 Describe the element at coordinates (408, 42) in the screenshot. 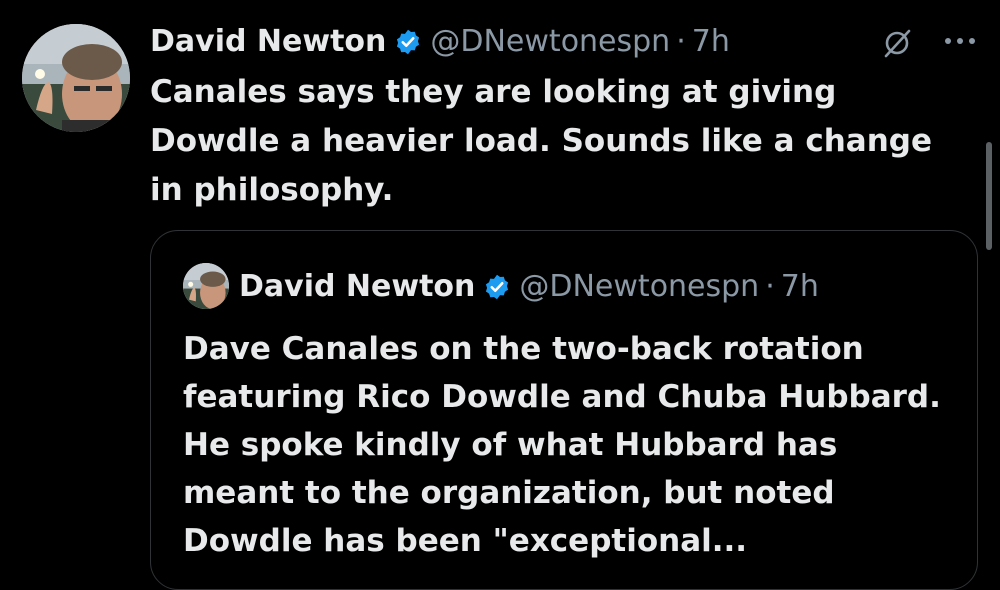

I see `verified-badge-icon` at that location.